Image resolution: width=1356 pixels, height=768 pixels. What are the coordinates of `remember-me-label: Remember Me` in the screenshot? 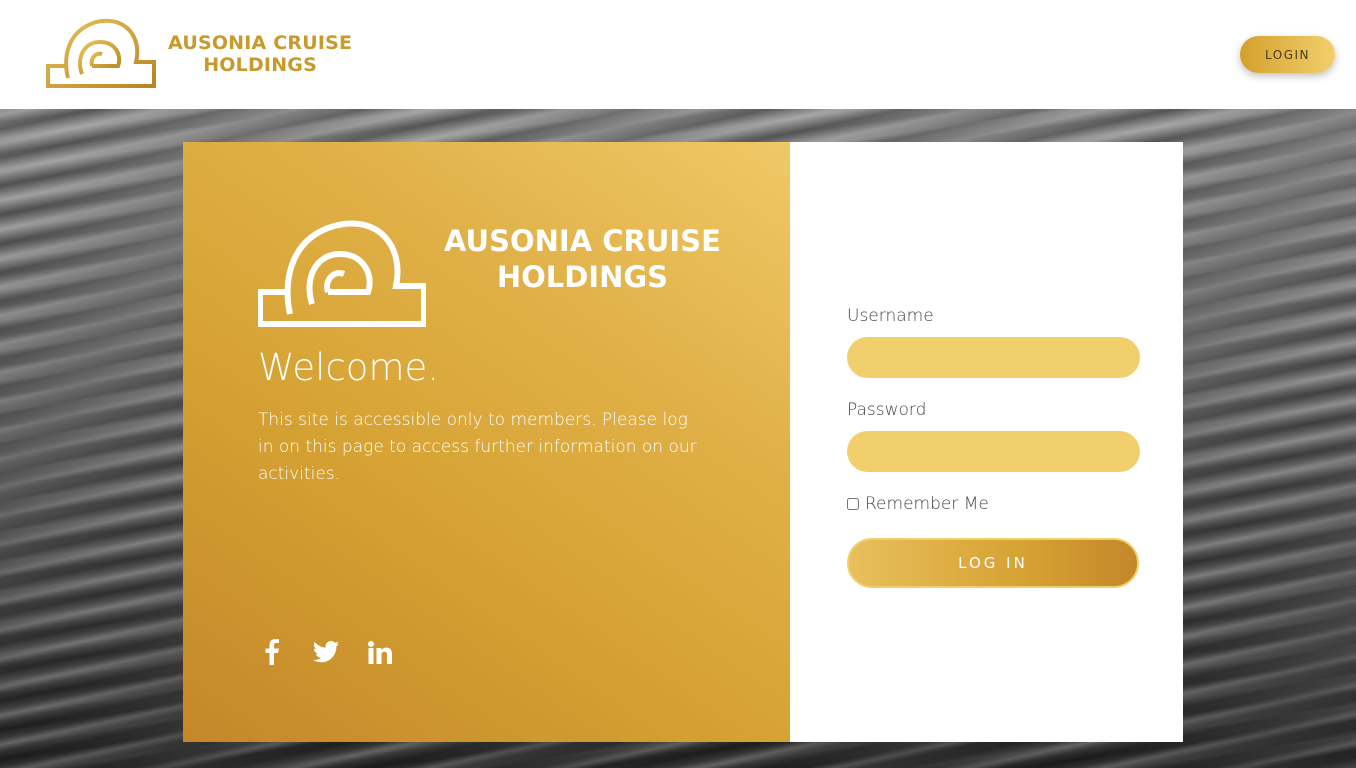 It's located at (927, 504).